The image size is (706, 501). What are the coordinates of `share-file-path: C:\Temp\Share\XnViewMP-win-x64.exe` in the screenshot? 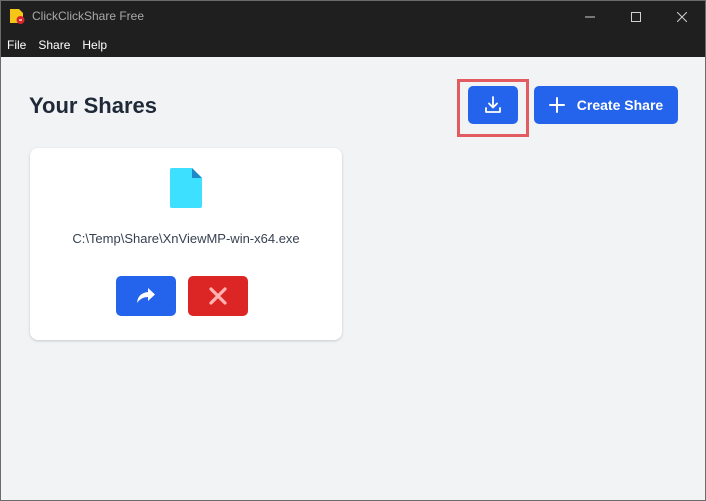 It's located at (186, 238).